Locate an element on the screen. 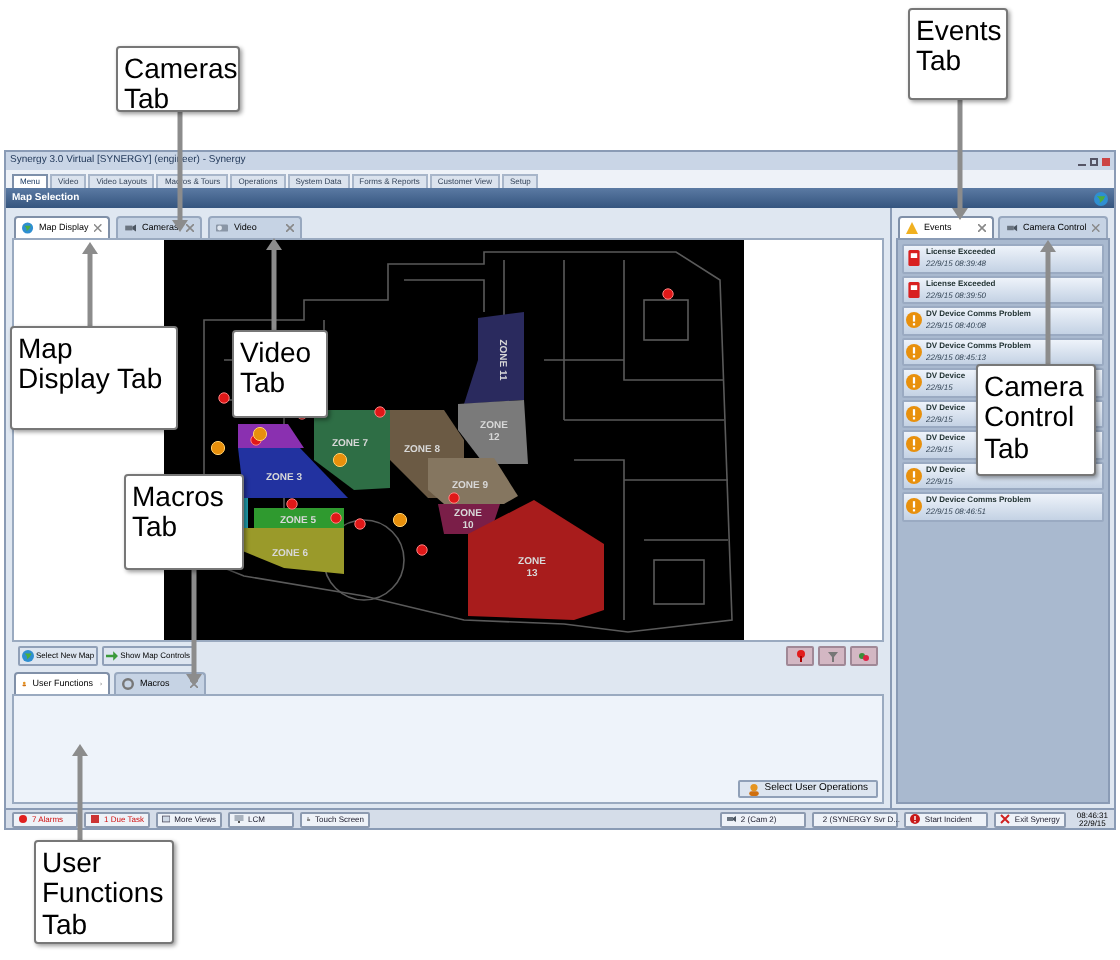  callout-tooltip: Camera Control Tab is located at coordinates (1036, 420).